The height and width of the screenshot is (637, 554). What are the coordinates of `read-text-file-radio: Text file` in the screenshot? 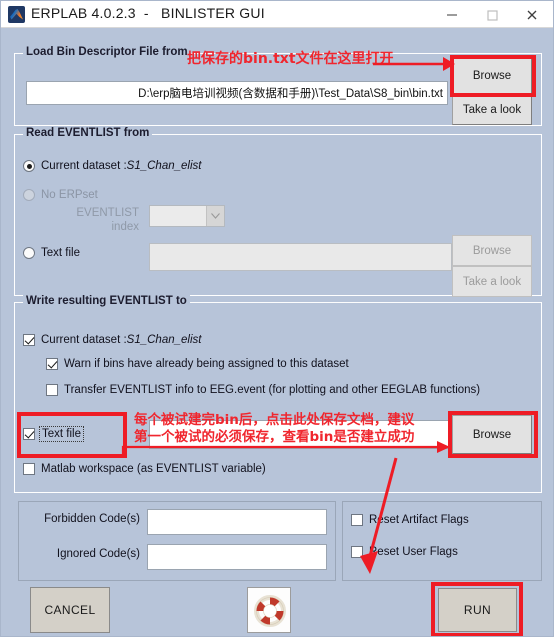 It's located at (51, 253).